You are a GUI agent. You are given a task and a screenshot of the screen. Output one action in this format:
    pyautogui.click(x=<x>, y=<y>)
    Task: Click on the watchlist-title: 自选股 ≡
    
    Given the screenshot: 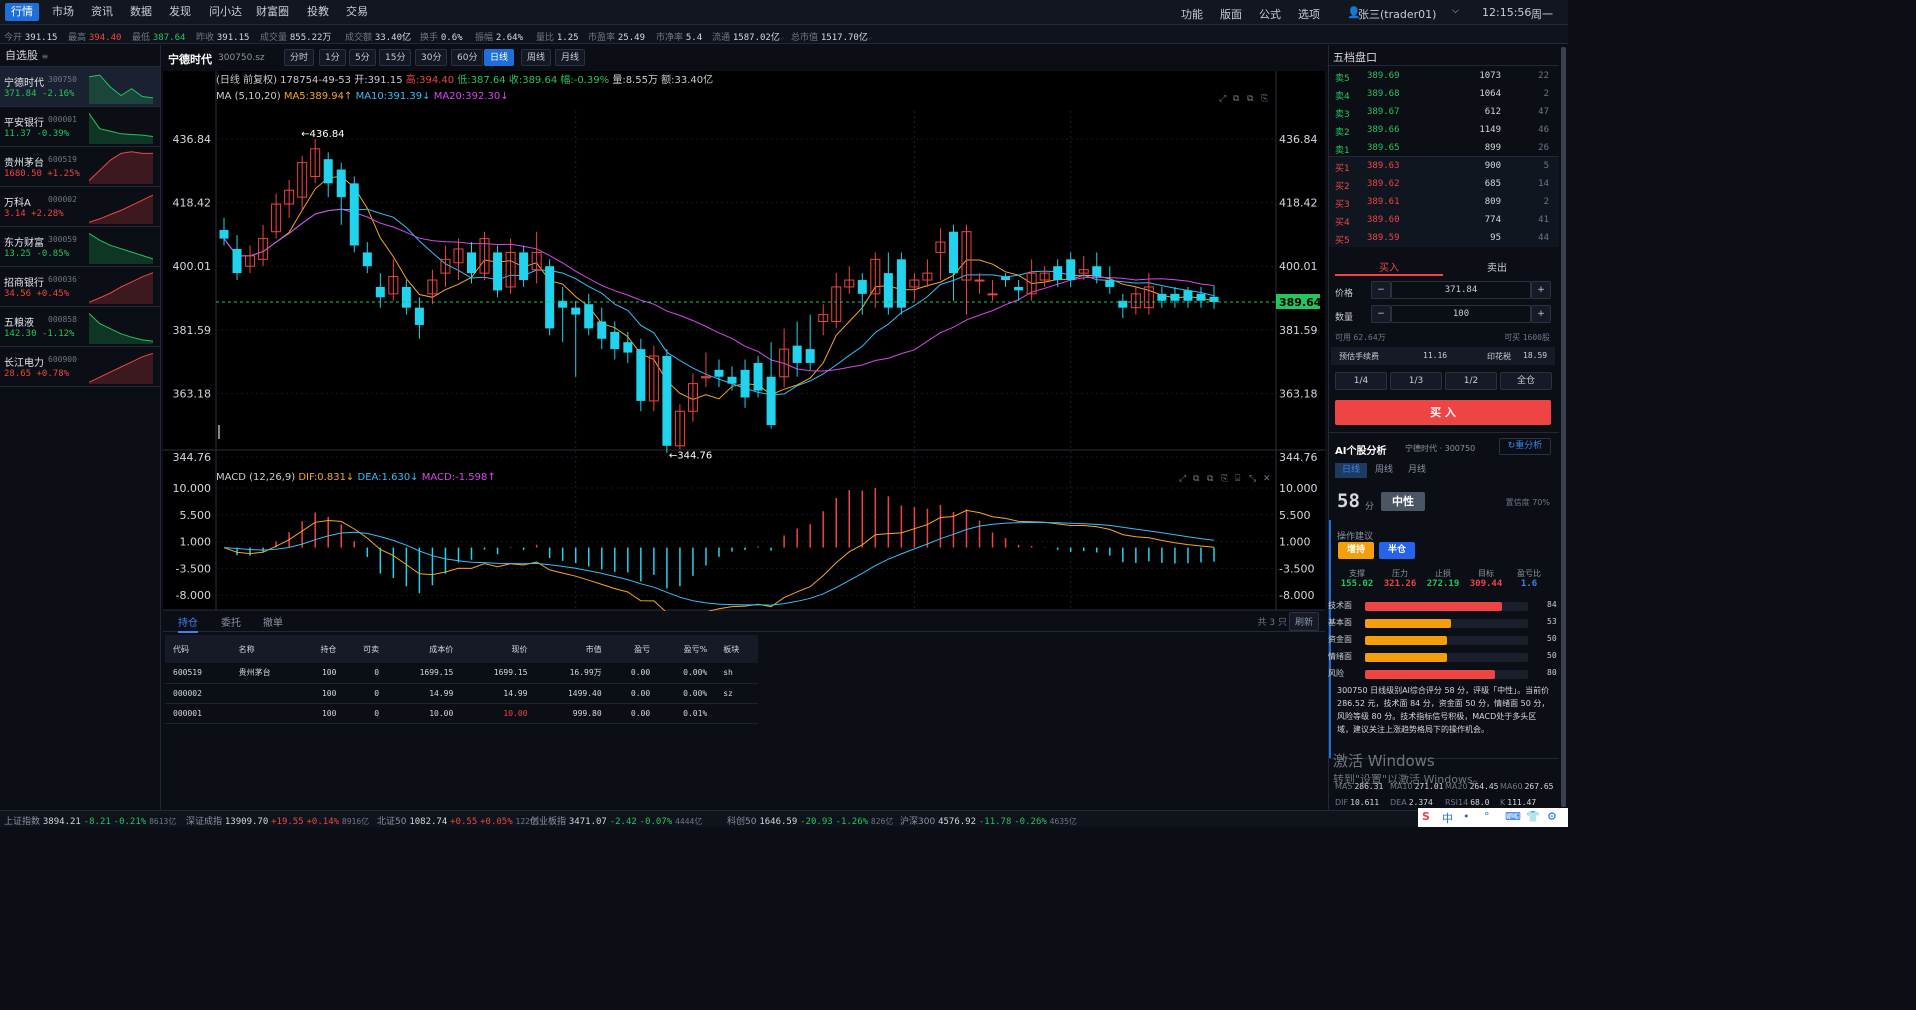 What is the action you would take?
    pyautogui.click(x=80, y=56)
    